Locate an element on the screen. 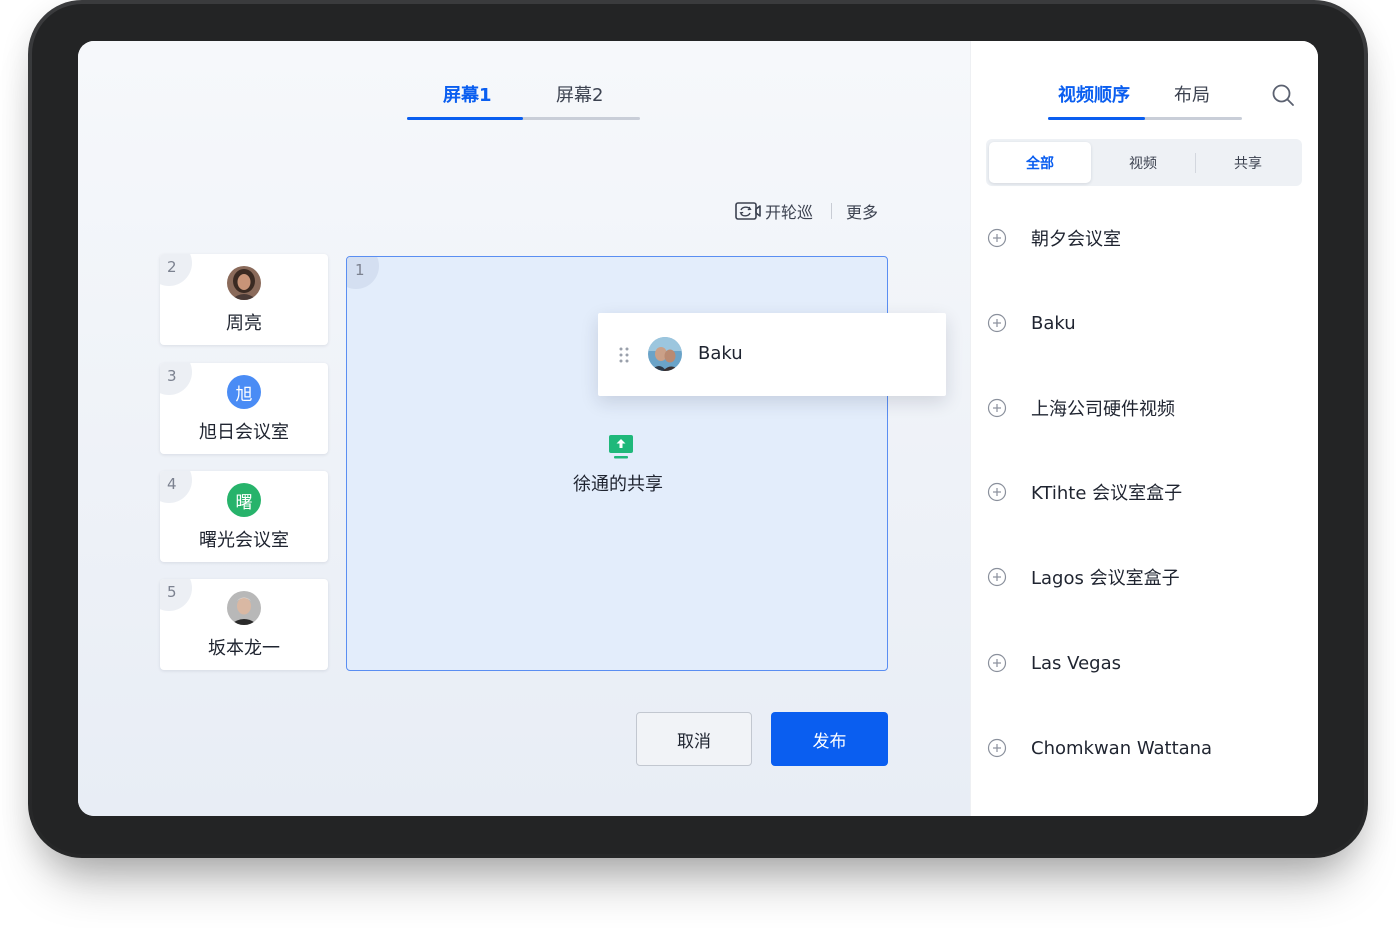 This screenshot has width=1396, height=928. list-item-label: Chomkwan Wattana is located at coordinates (1122, 748).